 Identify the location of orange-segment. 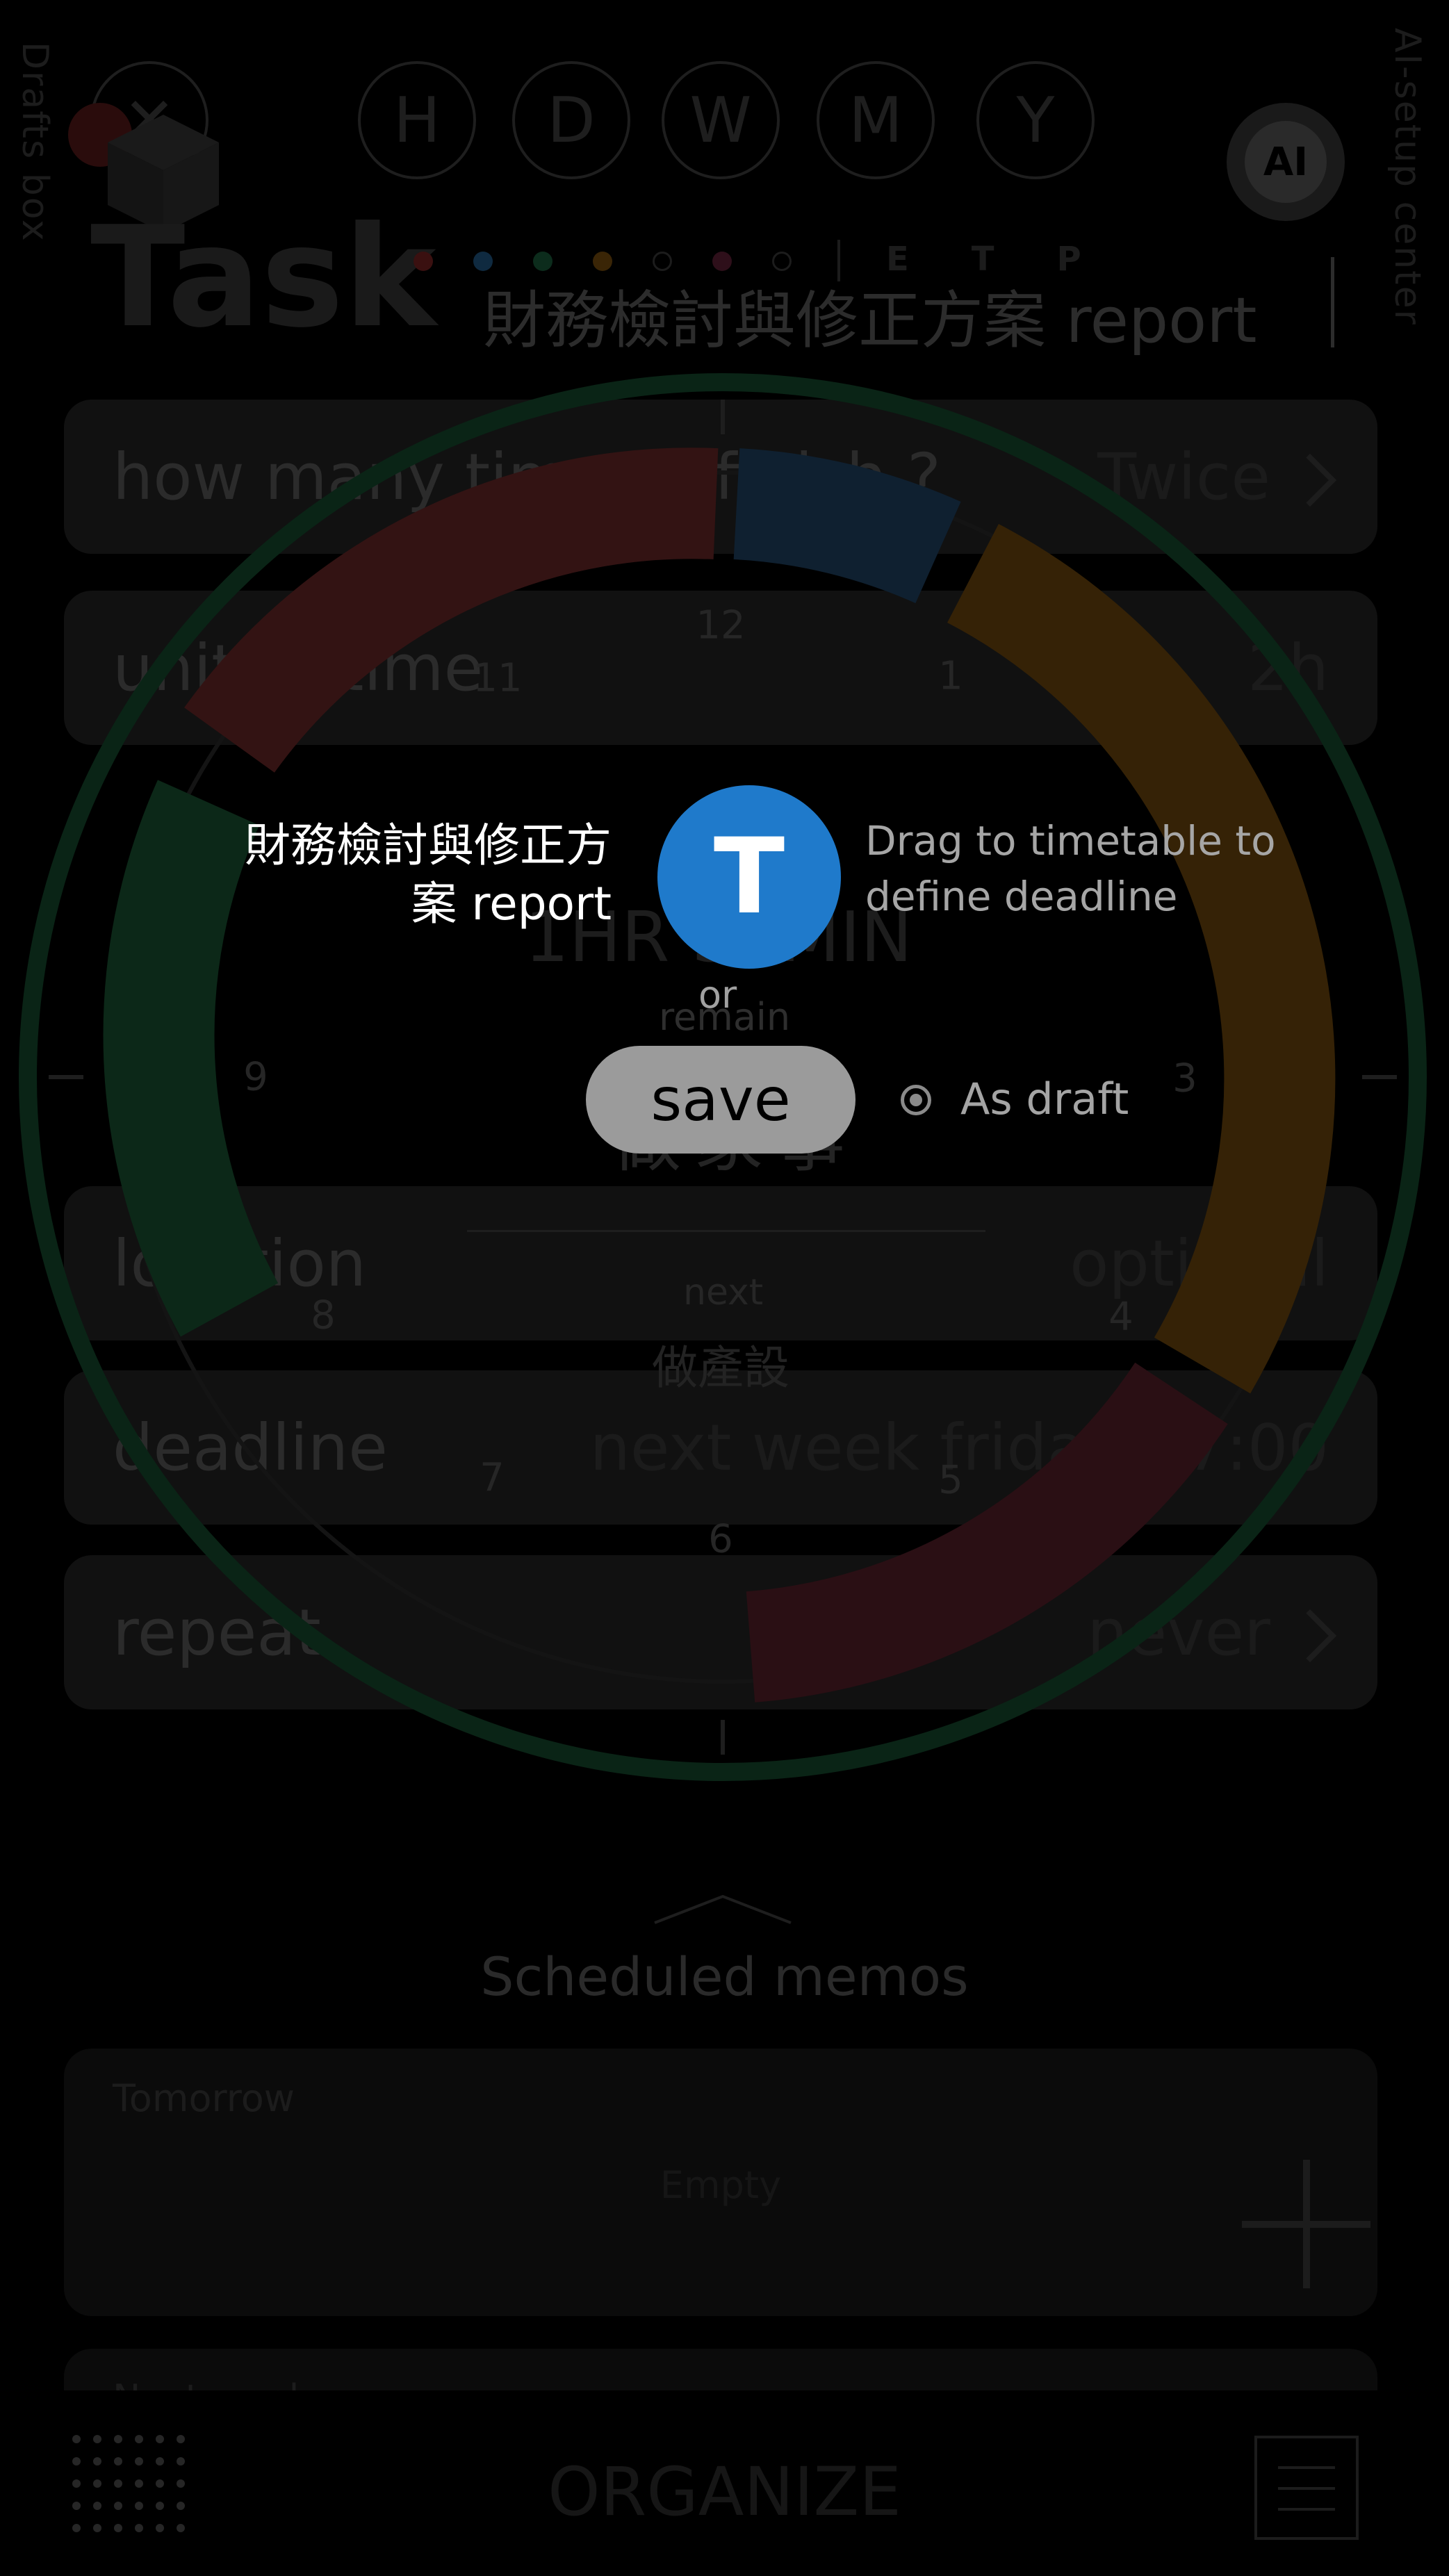
(1141, 959).